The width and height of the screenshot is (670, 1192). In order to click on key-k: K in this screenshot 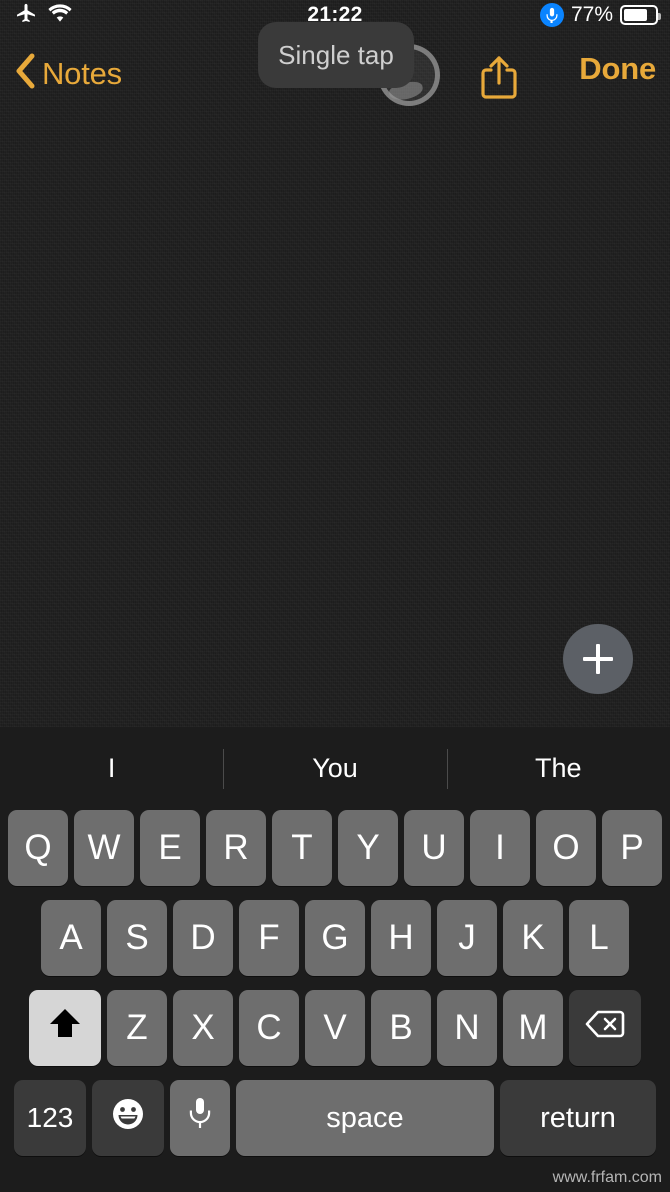, I will do `click(533, 938)`.